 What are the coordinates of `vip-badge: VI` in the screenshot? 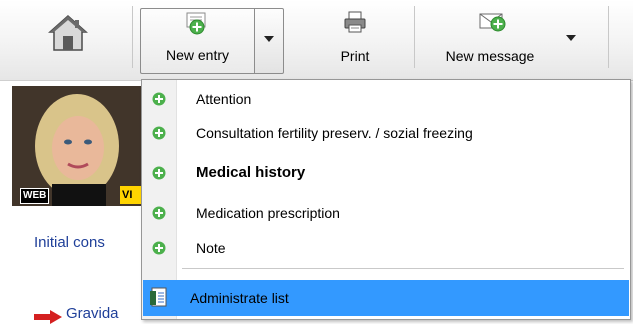 It's located at (131, 195).